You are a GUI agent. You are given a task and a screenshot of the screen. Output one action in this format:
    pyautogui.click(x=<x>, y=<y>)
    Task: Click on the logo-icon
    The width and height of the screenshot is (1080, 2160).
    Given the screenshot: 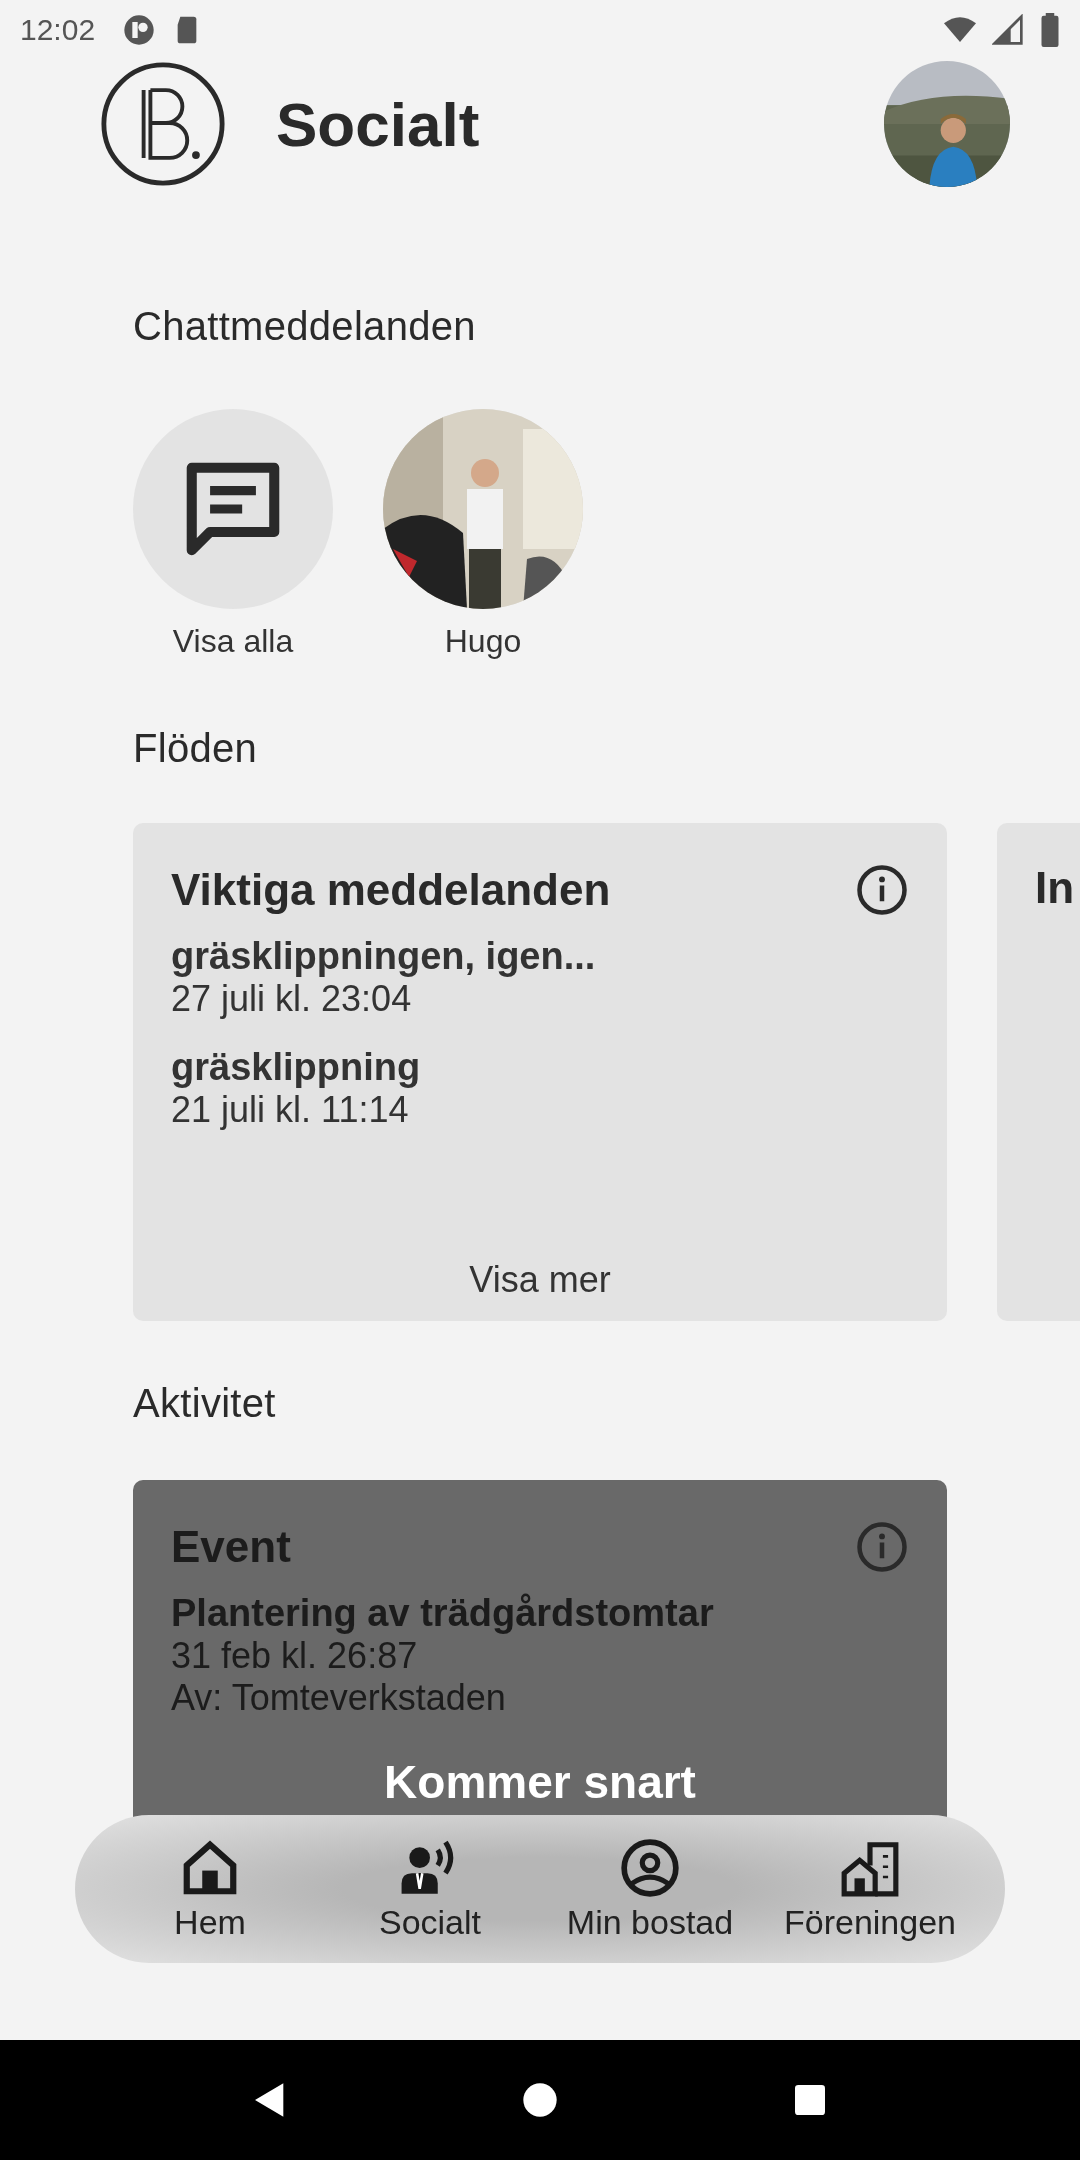 What is the action you would take?
    pyautogui.click(x=163, y=124)
    